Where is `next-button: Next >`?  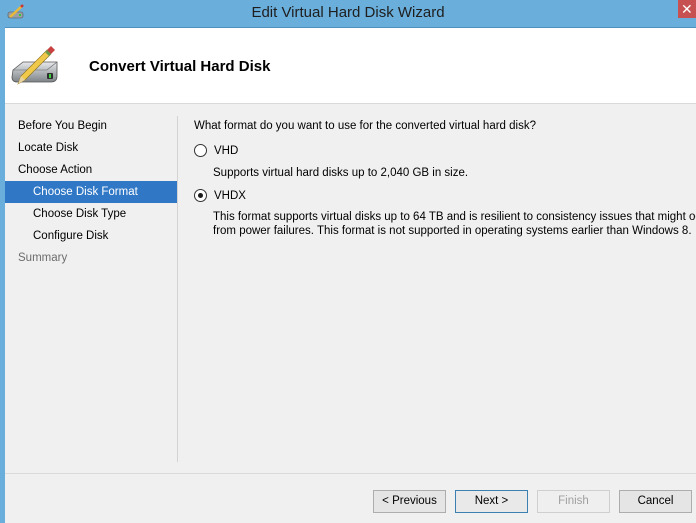
next-button: Next > is located at coordinates (491, 501).